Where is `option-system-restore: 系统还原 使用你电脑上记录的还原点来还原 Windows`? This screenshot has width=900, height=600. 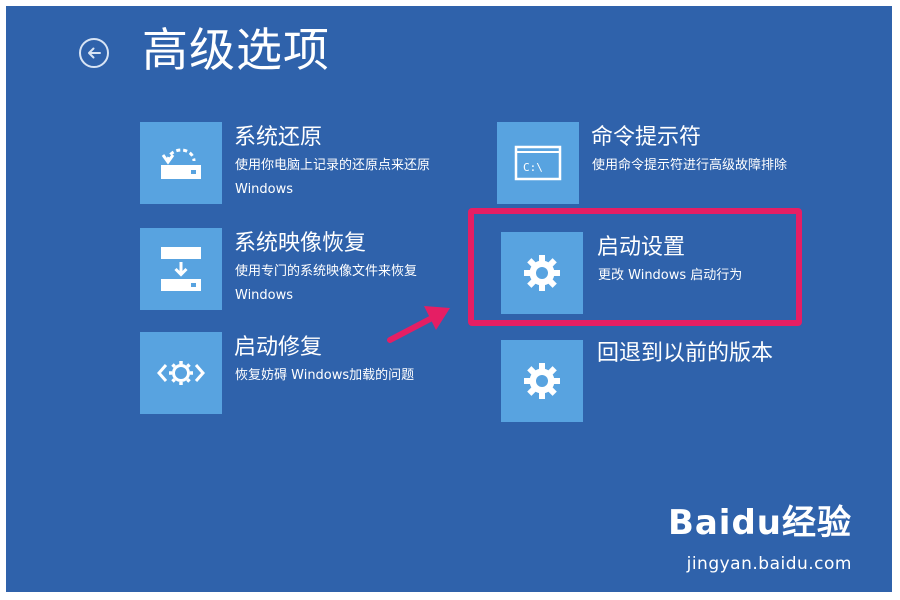 option-system-restore: 系统还原 使用你电脑上记录的还原点来还原 Windows is located at coordinates (300, 167).